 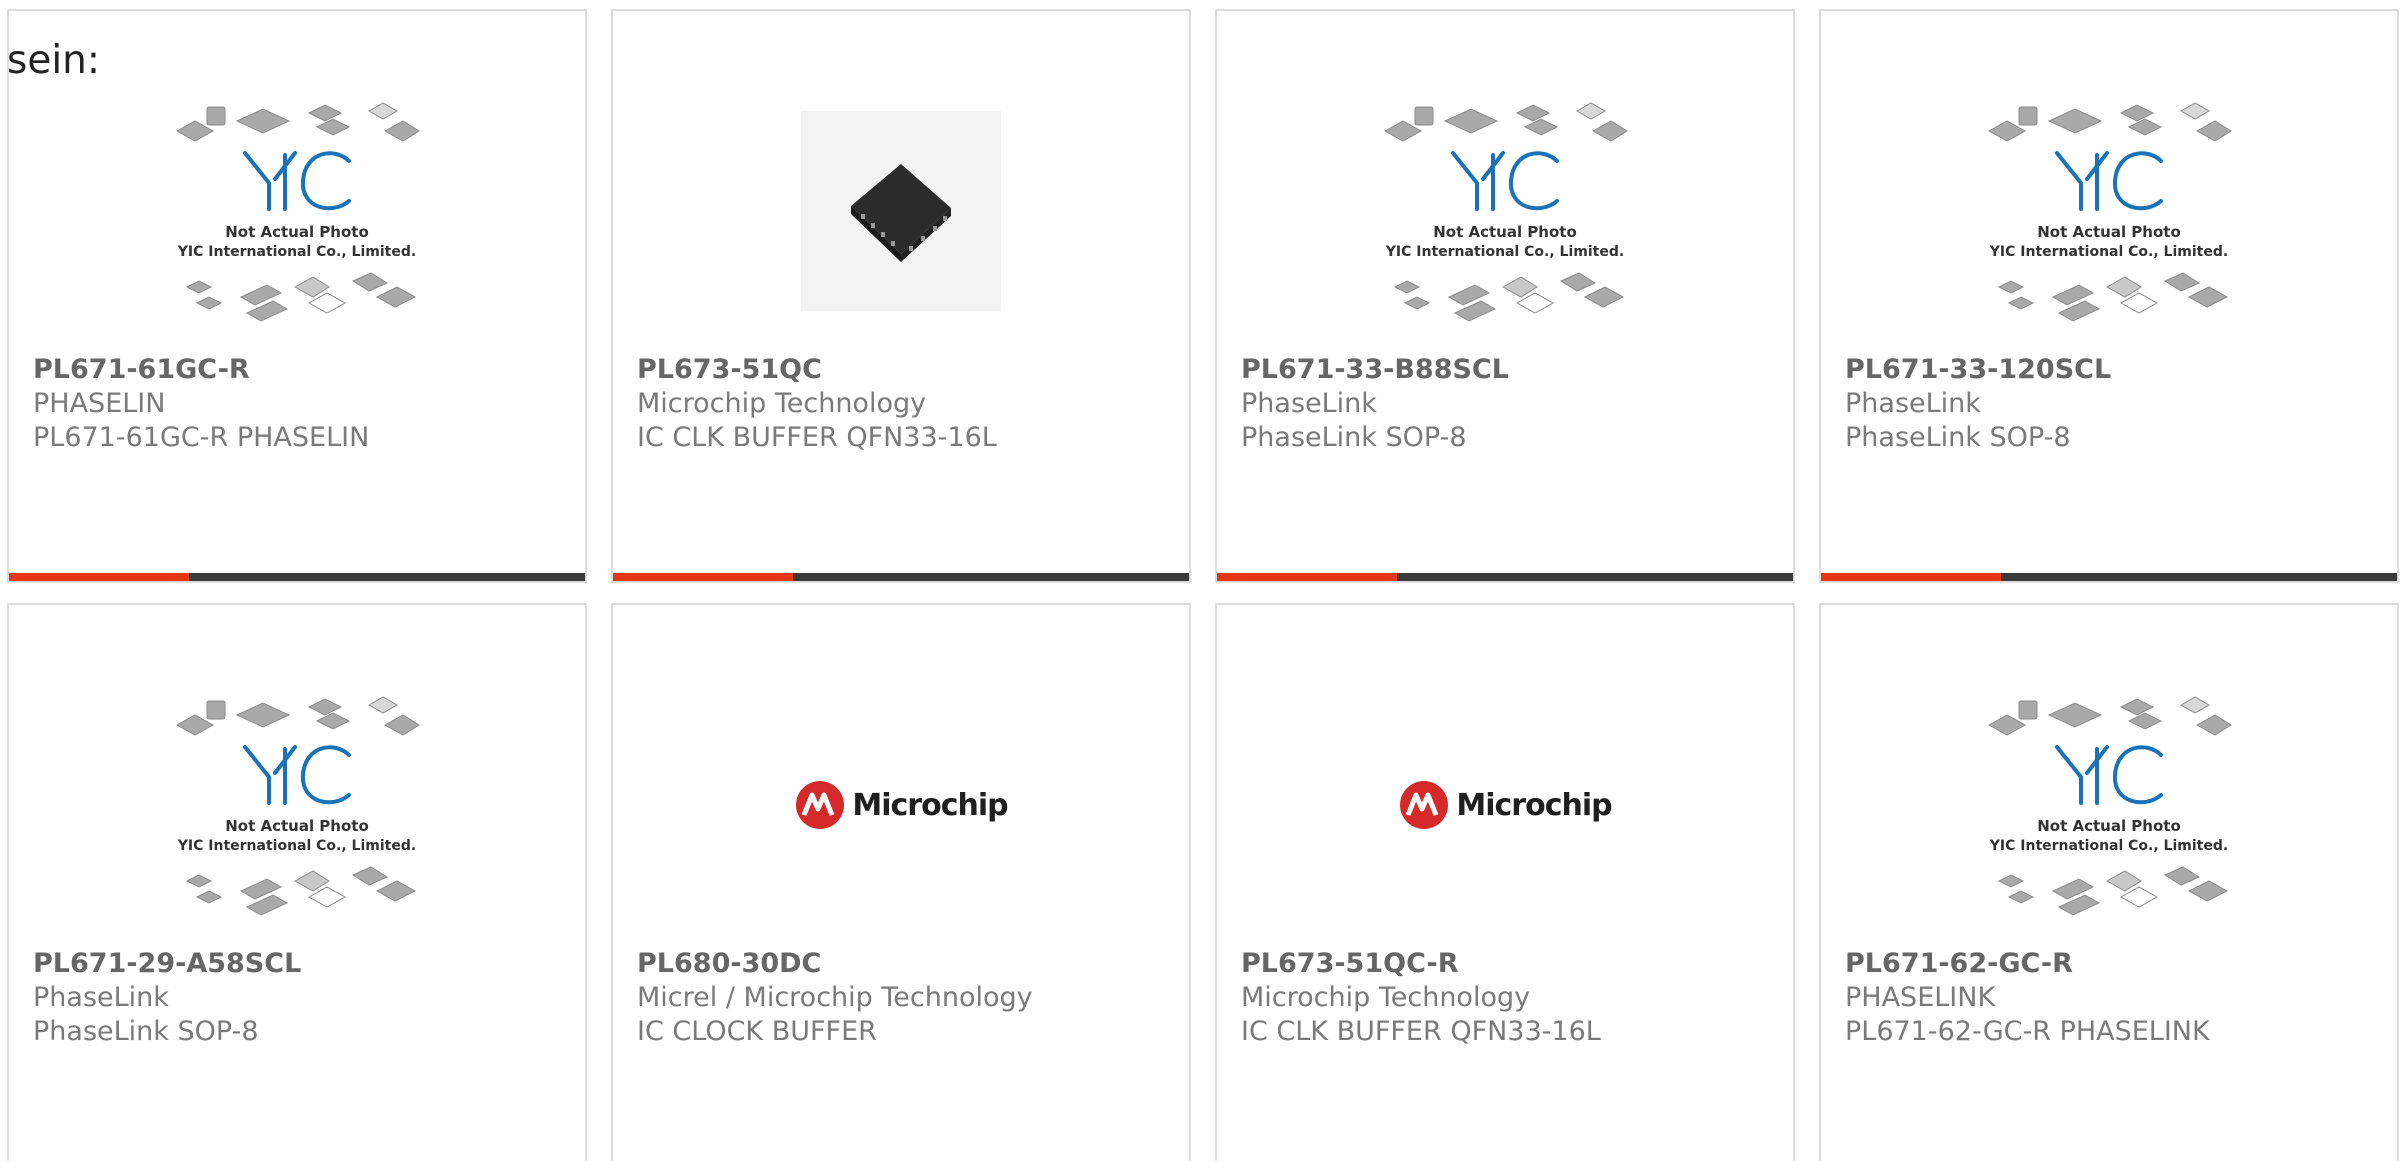 What do you see at coordinates (1512, 404) in the screenshot?
I see `product-info: PL671-33-B88SCL PhaseLink PhaseLink SOP-8` at bounding box center [1512, 404].